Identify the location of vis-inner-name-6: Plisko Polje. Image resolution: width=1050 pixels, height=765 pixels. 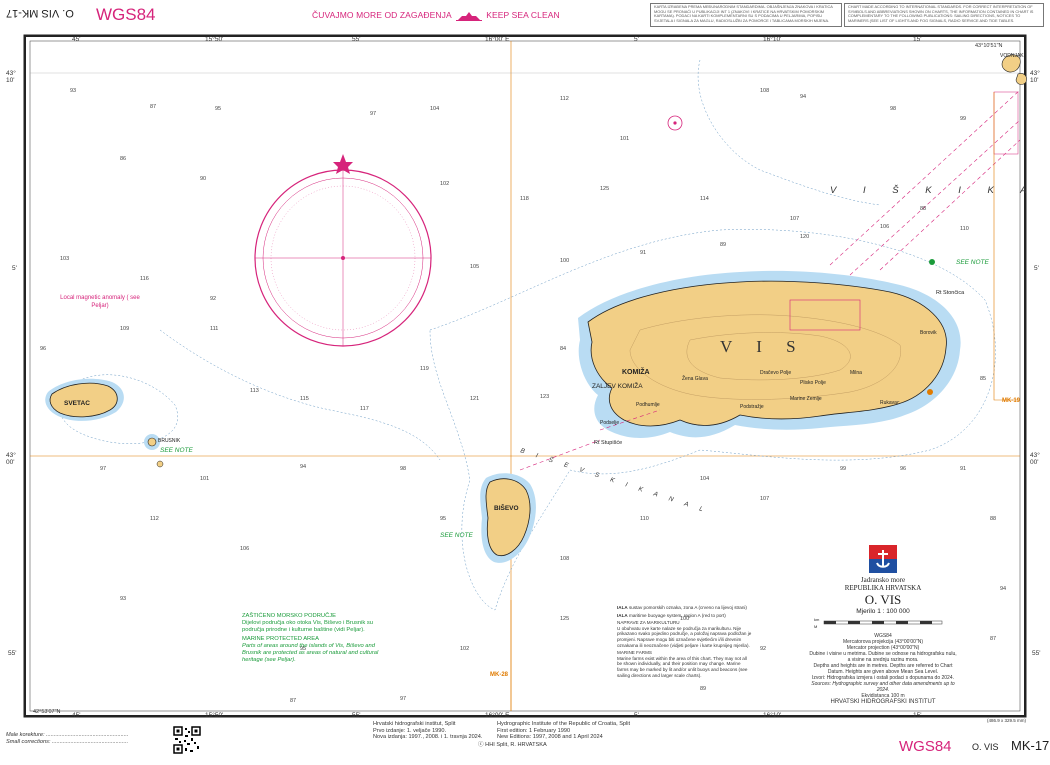
(813, 383).